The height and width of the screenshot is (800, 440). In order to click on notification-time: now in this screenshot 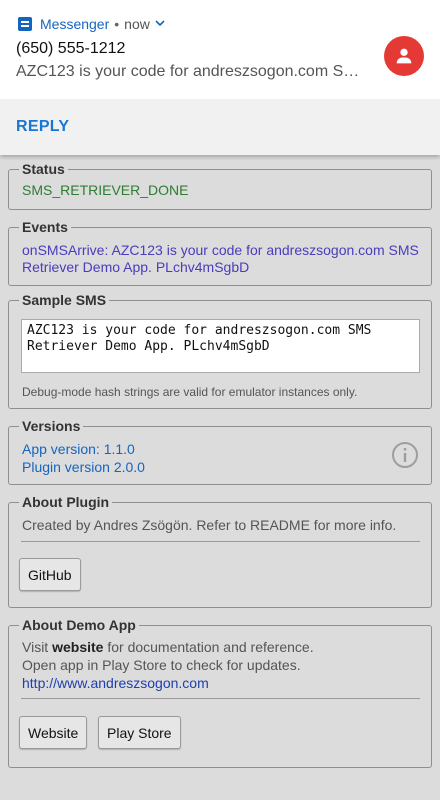, I will do `click(137, 24)`.